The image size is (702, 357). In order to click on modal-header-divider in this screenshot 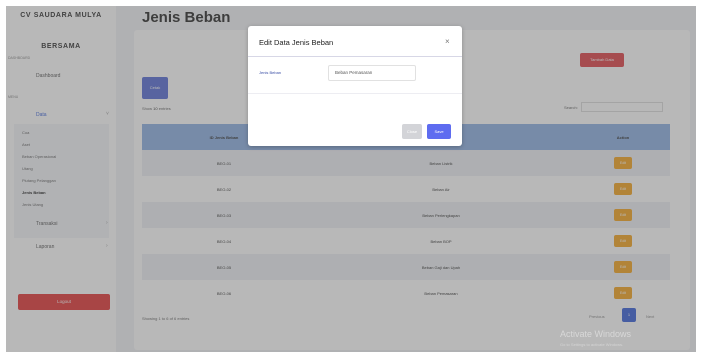, I will do `click(355, 56)`.